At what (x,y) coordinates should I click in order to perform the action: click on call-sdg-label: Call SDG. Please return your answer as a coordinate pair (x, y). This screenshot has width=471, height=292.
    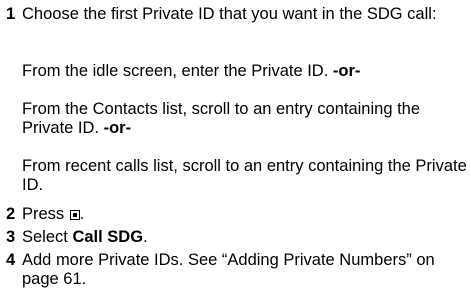
    Looking at the image, I should click on (108, 237).